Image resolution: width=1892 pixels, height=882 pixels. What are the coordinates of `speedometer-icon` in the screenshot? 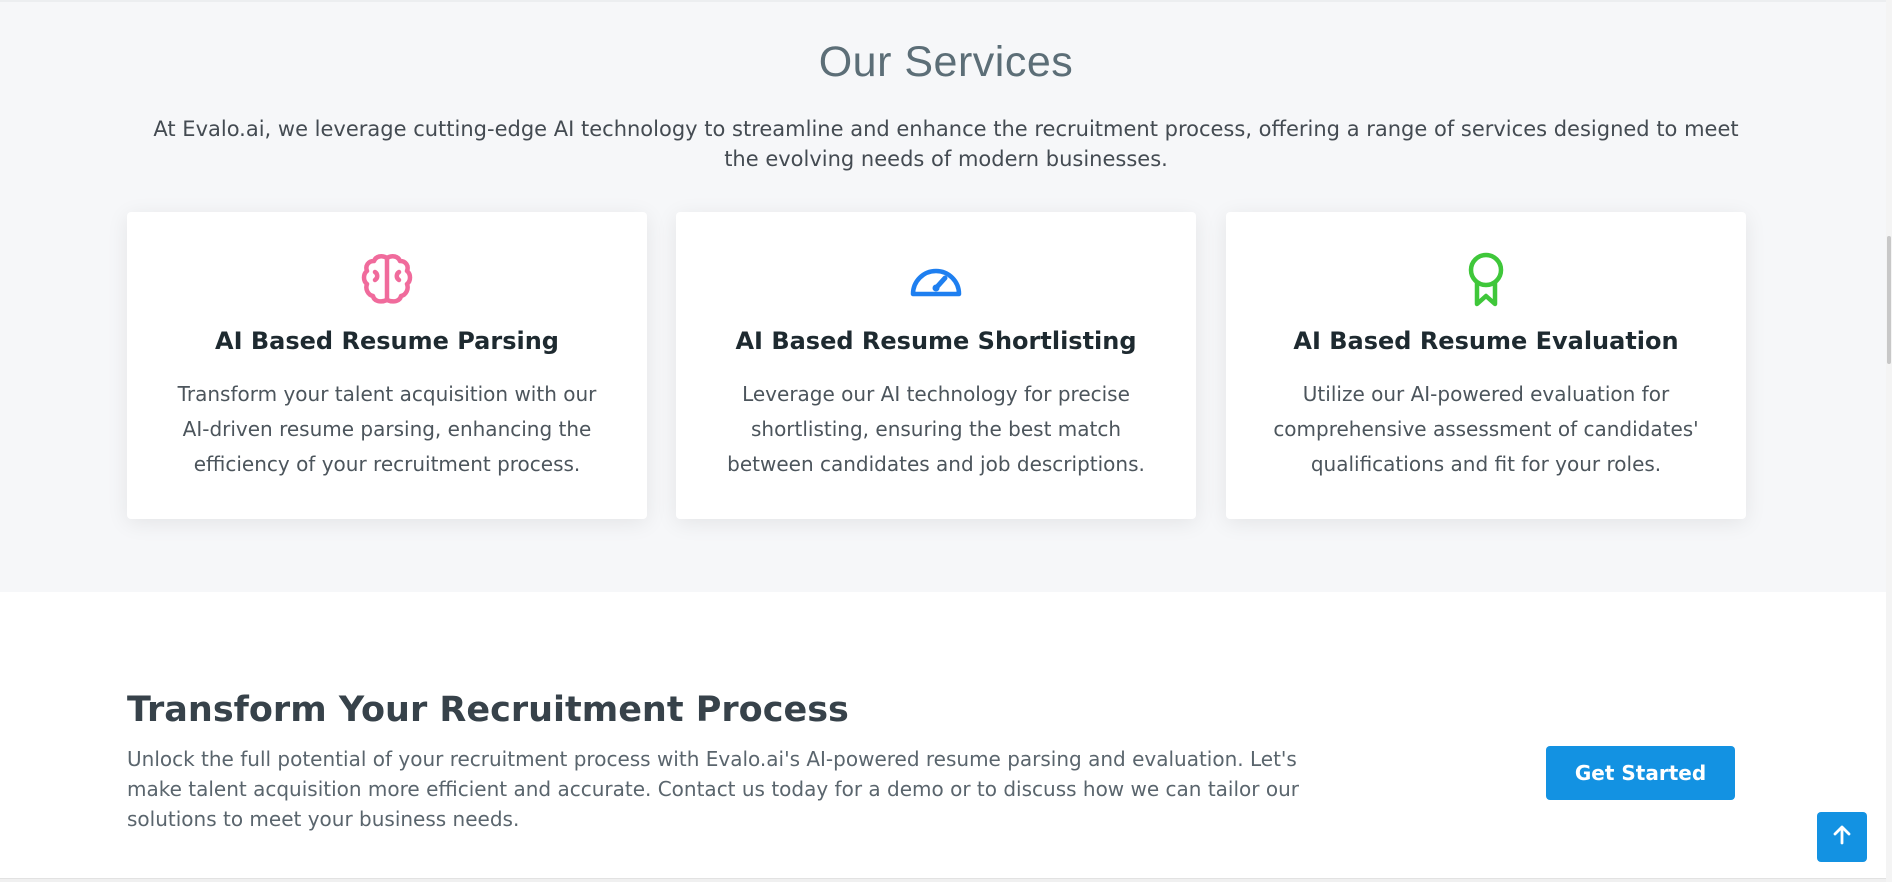 It's located at (936, 280).